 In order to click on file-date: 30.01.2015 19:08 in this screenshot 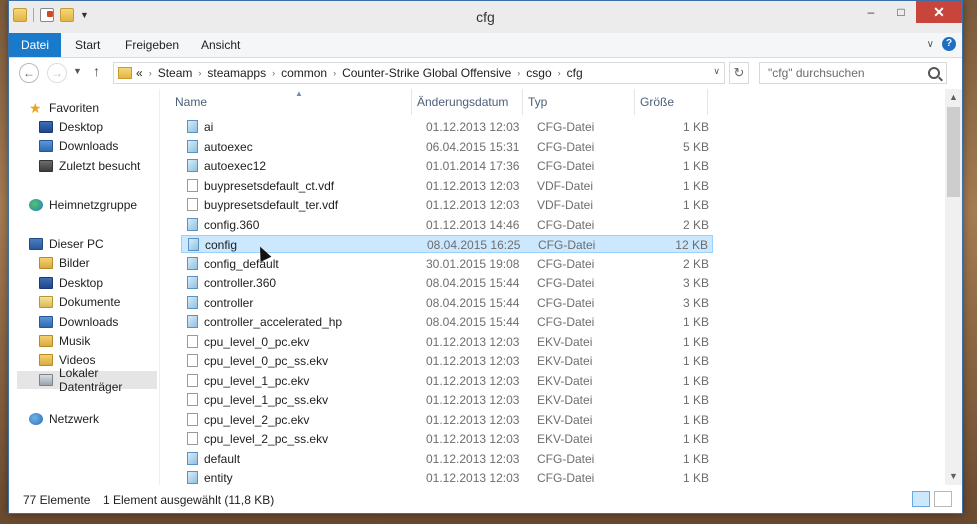, I will do `click(473, 263)`.